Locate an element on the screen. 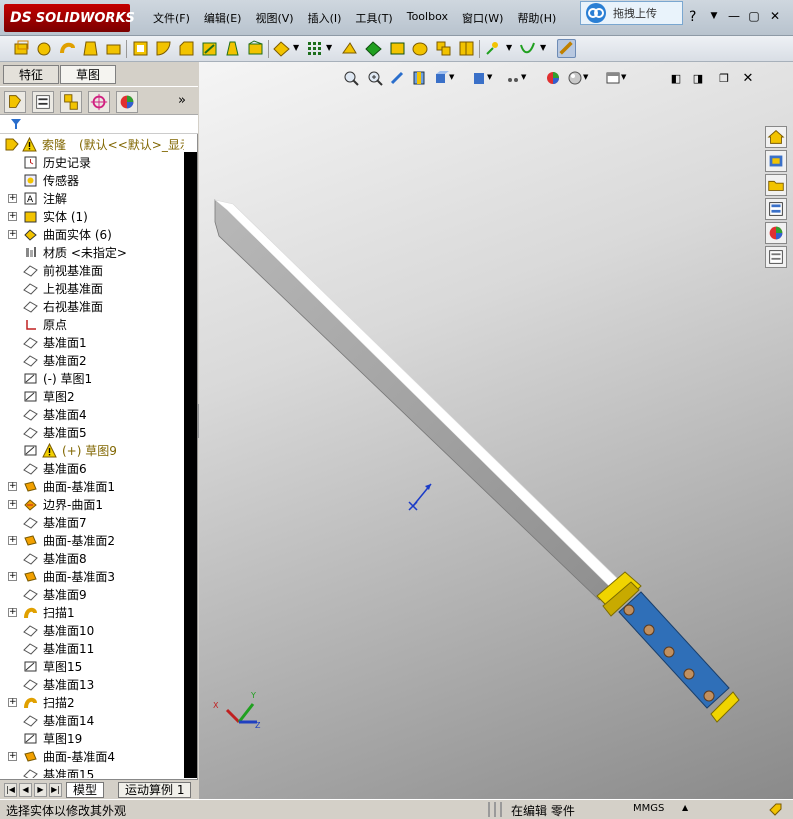  maximize-icon: ▢ is located at coordinates (754, 16).